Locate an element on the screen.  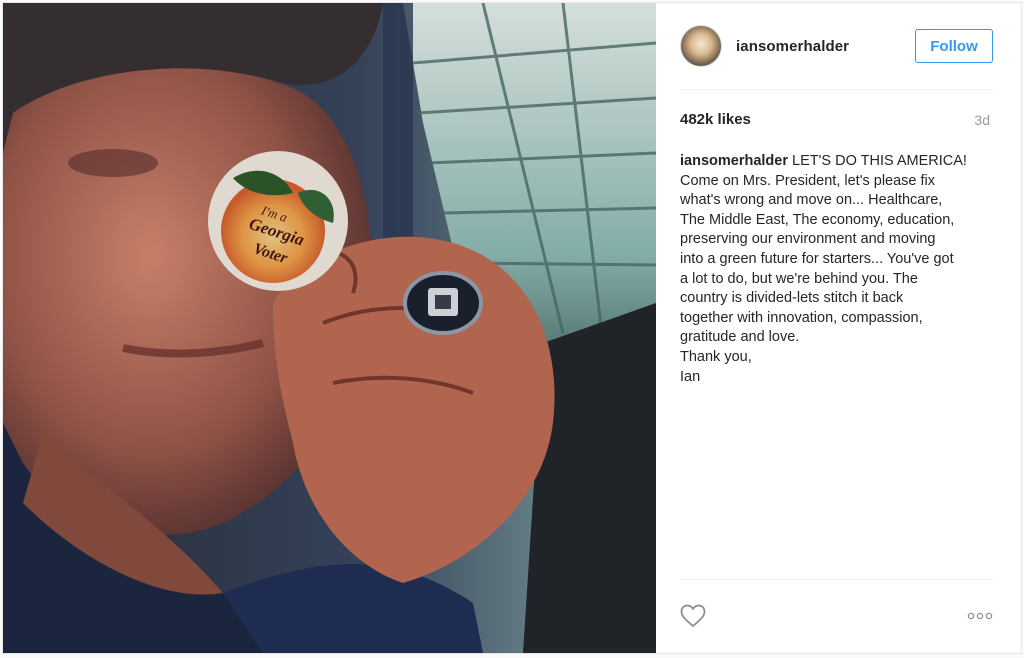
heart-icon is located at coordinates (693, 616).